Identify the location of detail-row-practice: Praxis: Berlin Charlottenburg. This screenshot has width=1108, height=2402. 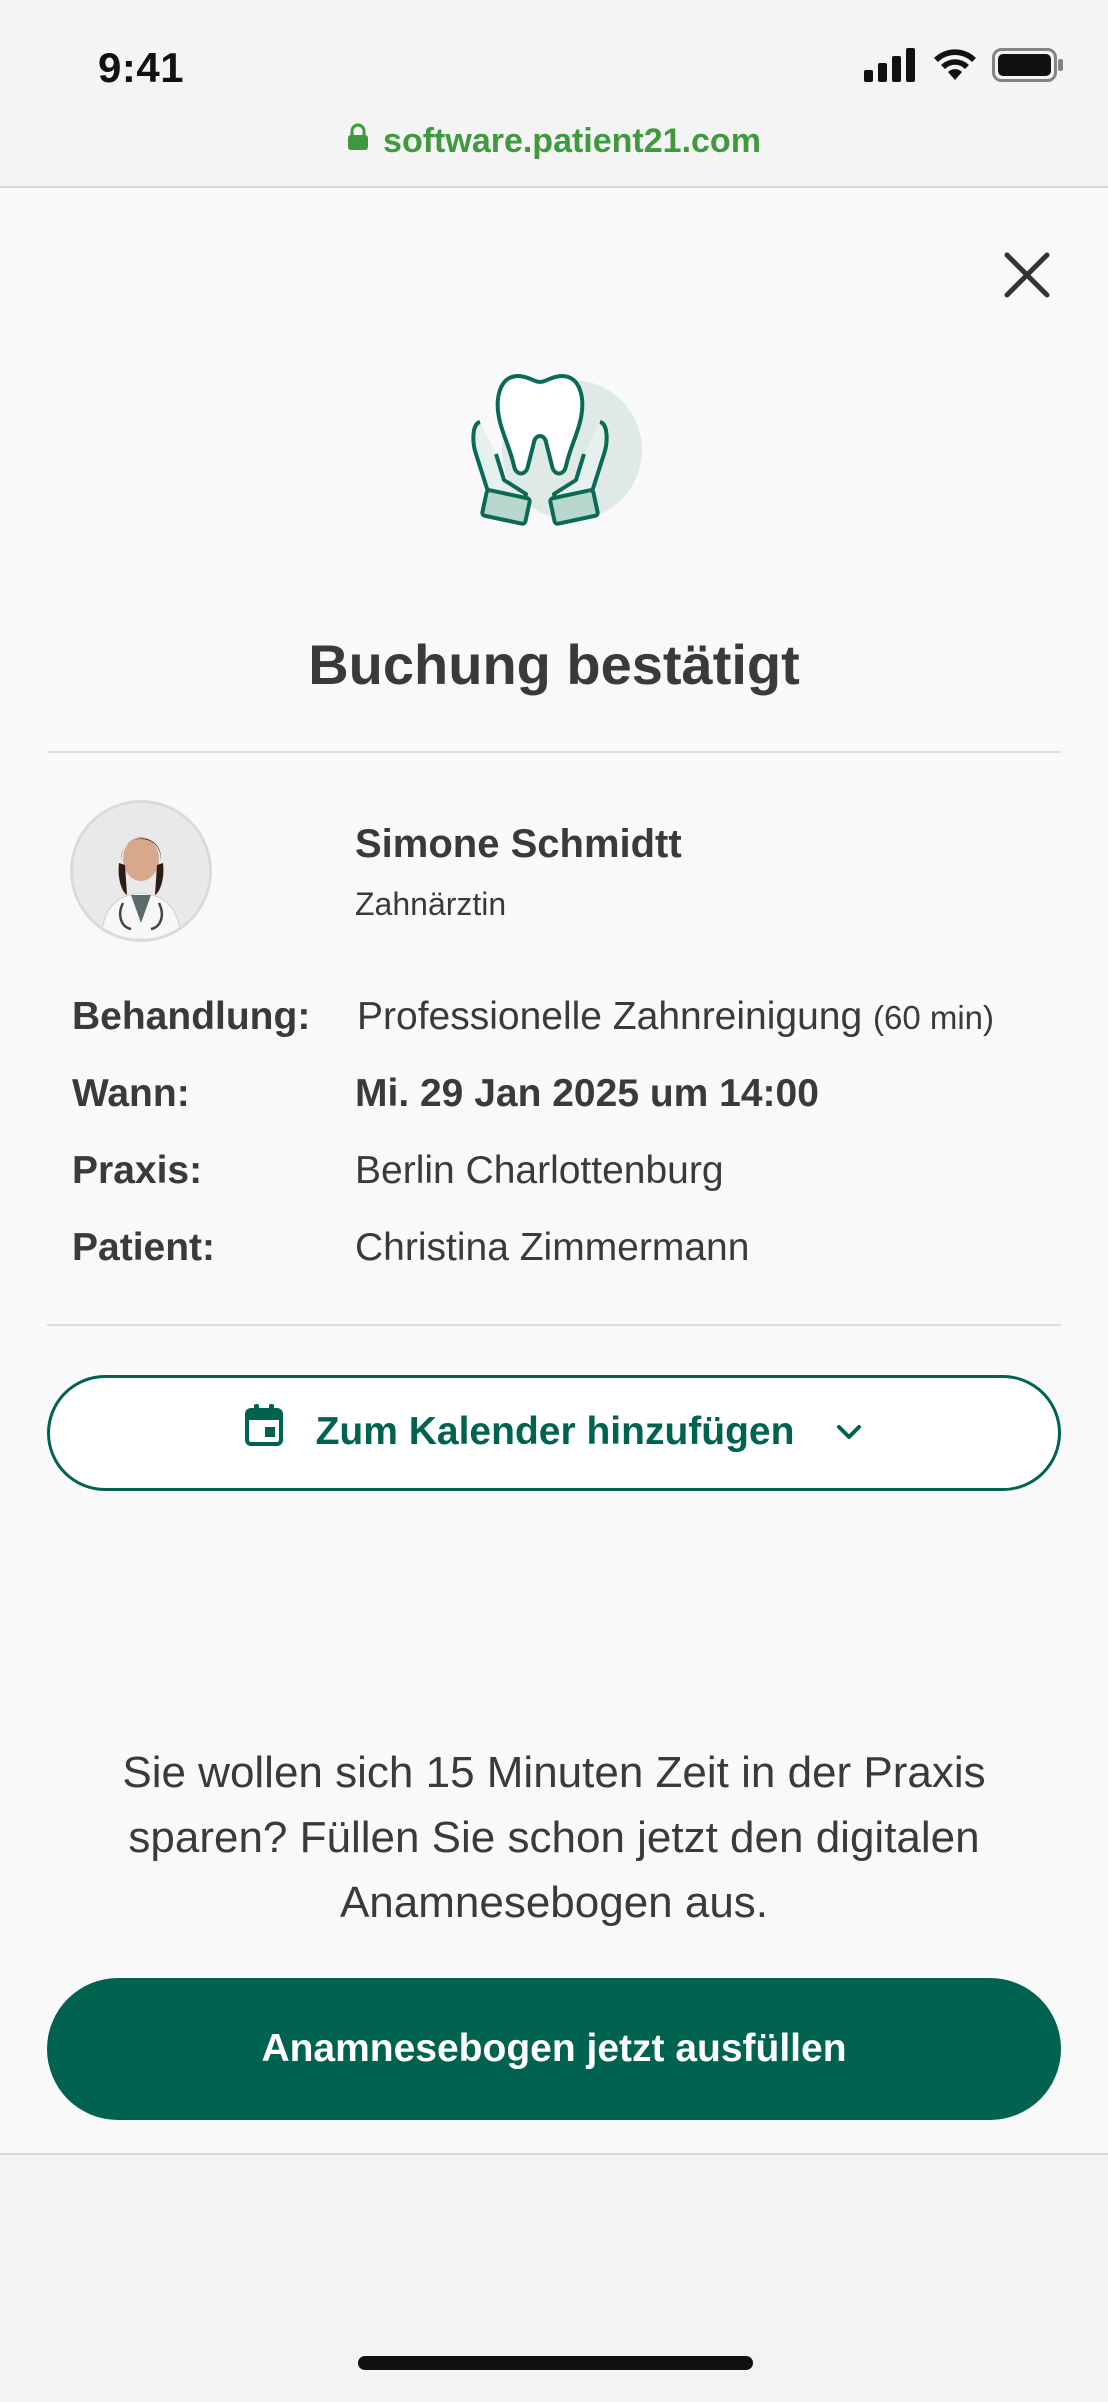
(572, 1179).